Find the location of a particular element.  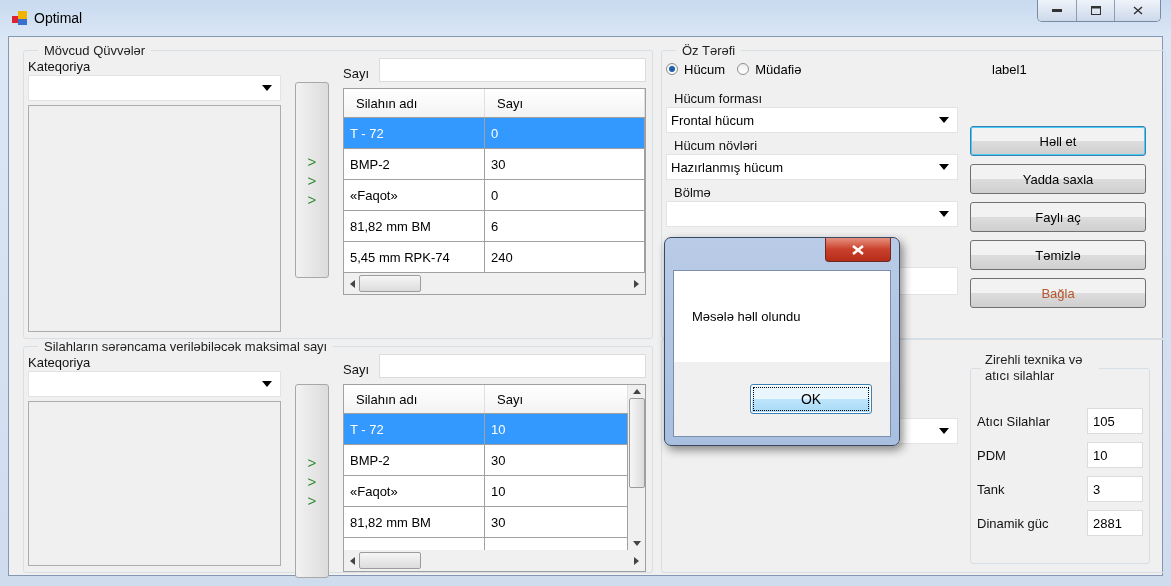

data-grid: Silahın adı Sayı T - 72 0 BMP-2 30 «Faqot» 0 81,82 mm BM 6 5,45 mm RPK-74 240 is located at coordinates (494, 191).